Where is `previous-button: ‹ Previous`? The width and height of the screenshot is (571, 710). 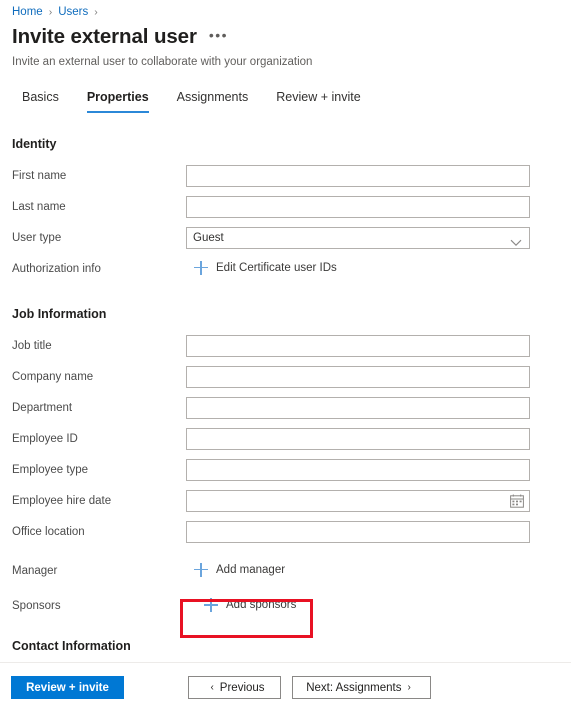
previous-button: ‹ Previous is located at coordinates (234, 687).